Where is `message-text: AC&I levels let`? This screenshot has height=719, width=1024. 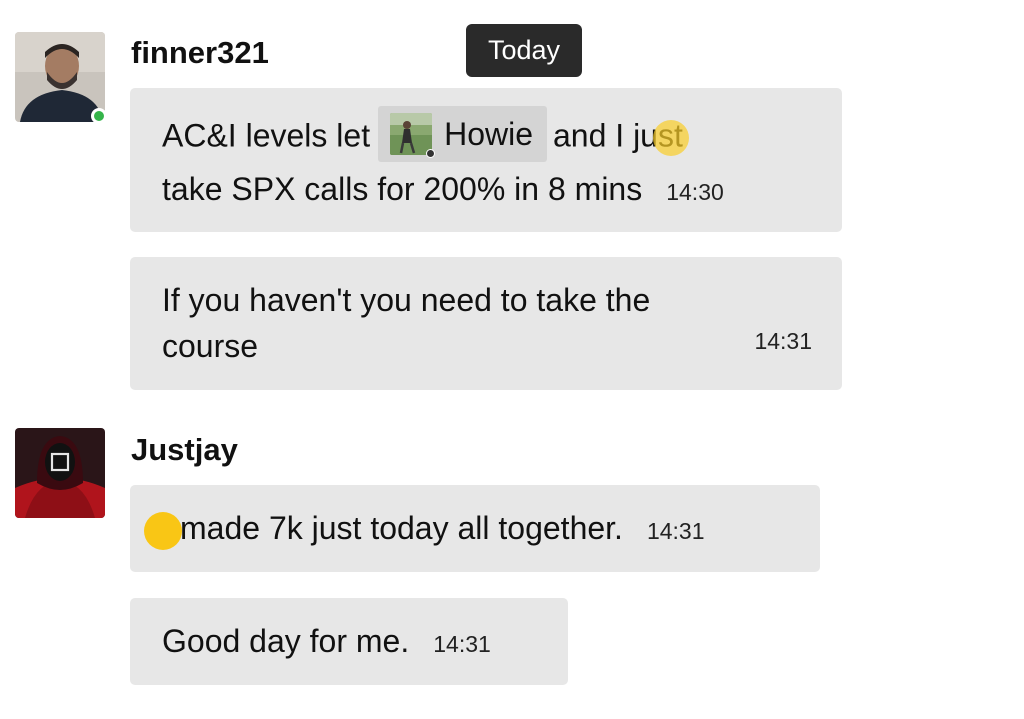
message-text: AC&I levels let is located at coordinates (266, 135).